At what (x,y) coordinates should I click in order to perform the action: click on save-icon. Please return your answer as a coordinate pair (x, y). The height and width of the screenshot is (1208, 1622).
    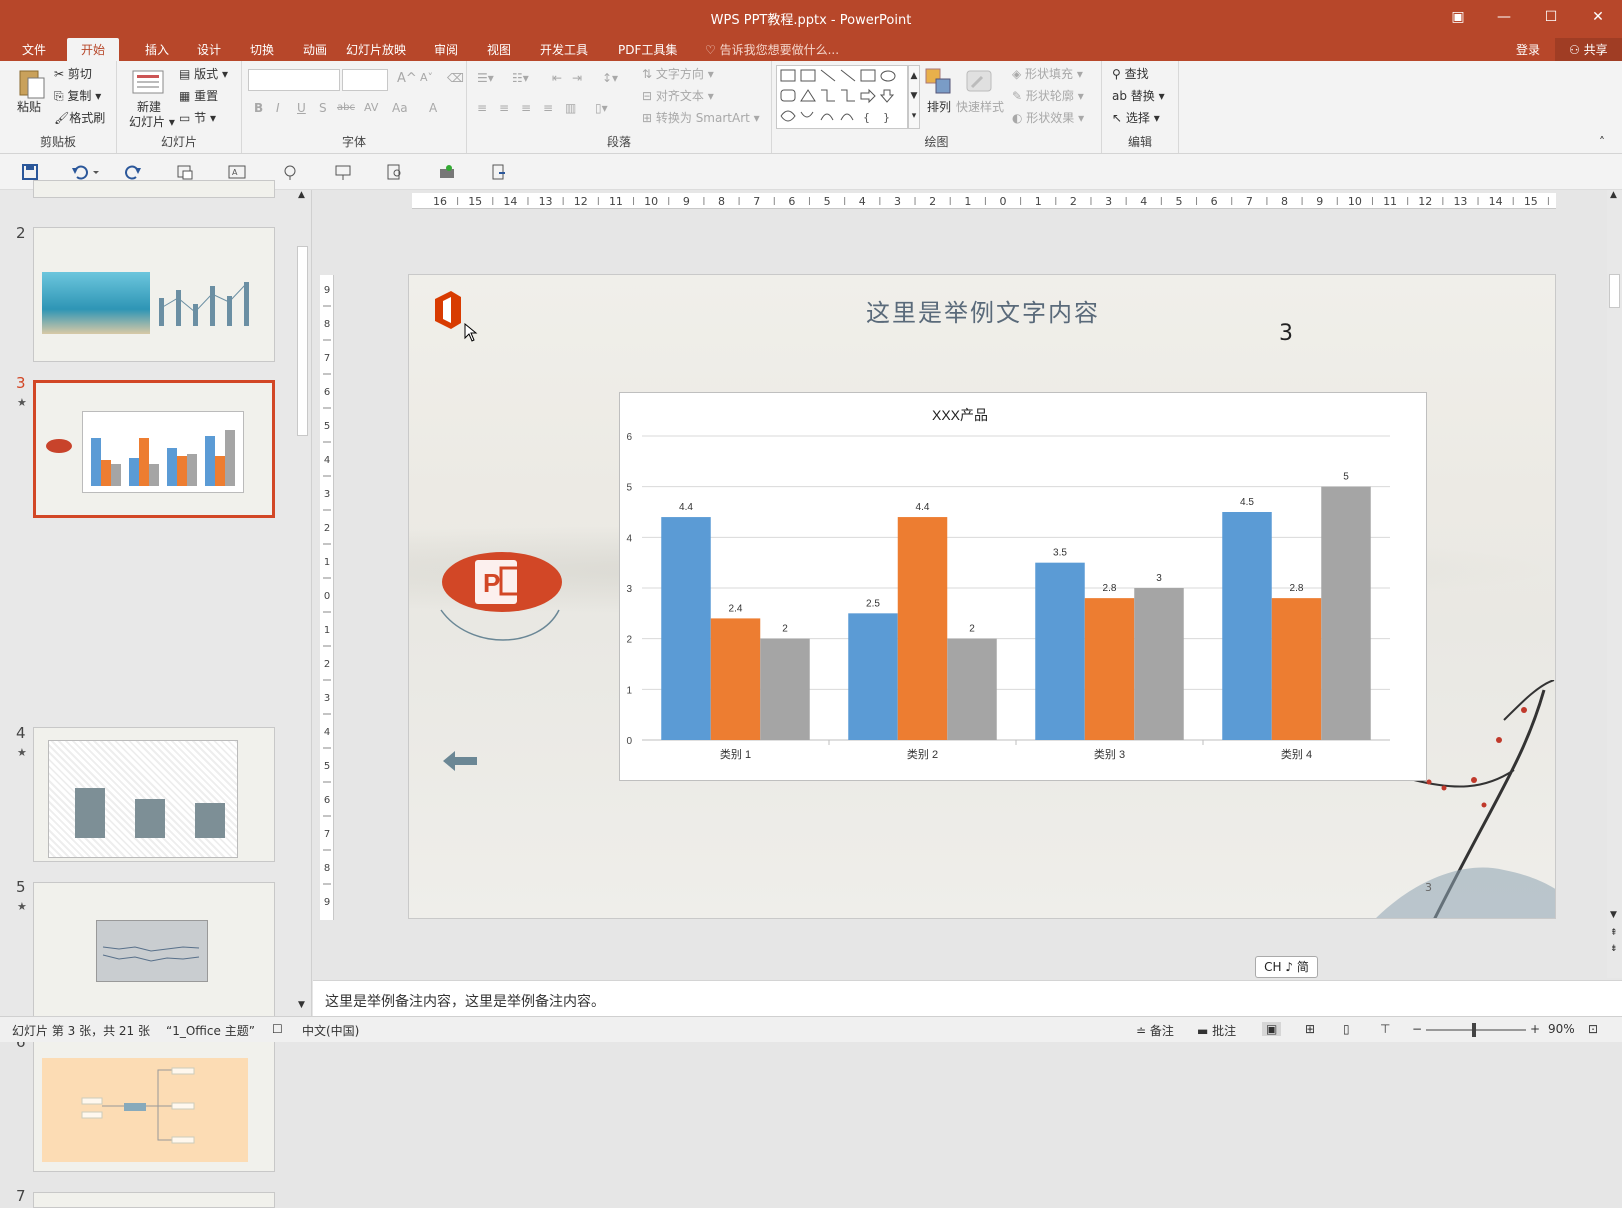
    Looking at the image, I should click on (30, 172).